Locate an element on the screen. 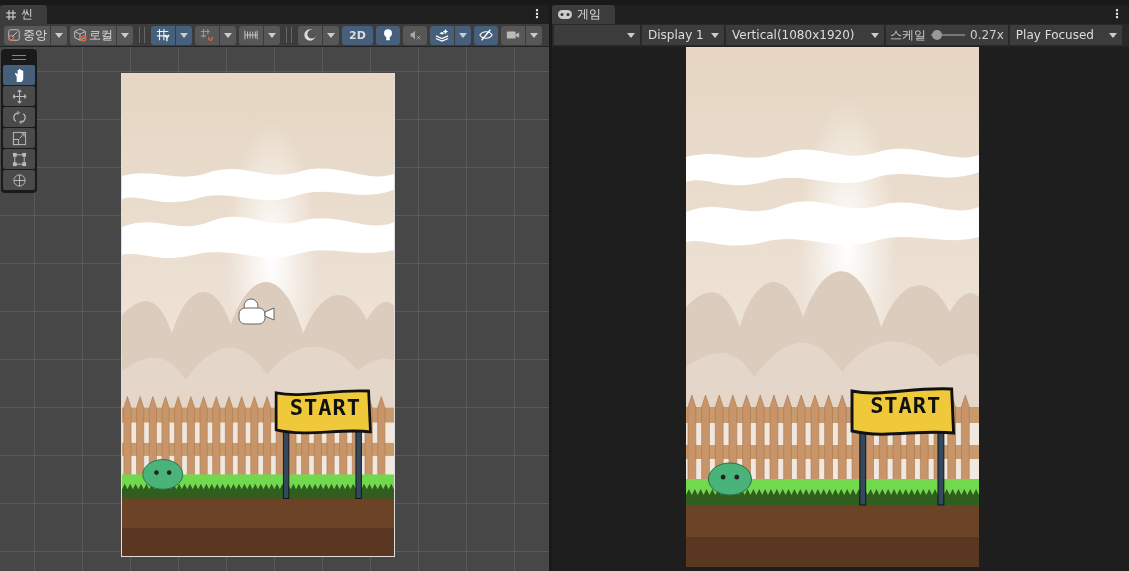 This screenshot has width=1129, height=571. toolbar-button: 2D is located at coordinates (357, 35).